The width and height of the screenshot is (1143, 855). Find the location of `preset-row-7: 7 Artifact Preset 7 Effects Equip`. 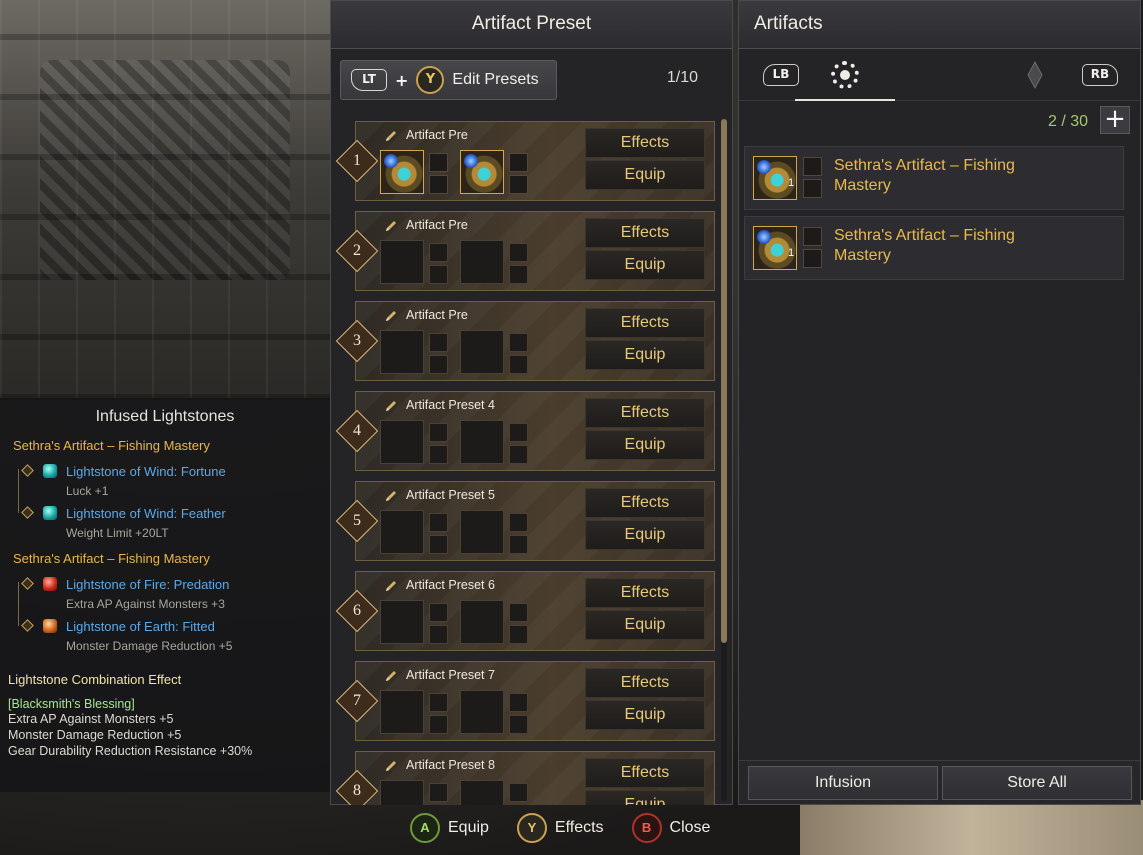

preset-row-7: 7 Artifact Preset 7 Effects Equip is located at coordinates (525, 701).